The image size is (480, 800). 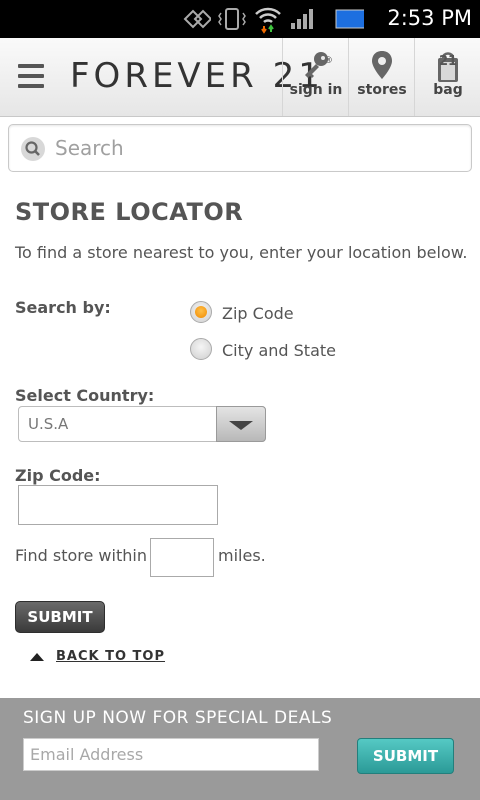 I want to click on search-icon, so click(x=33, y=149).